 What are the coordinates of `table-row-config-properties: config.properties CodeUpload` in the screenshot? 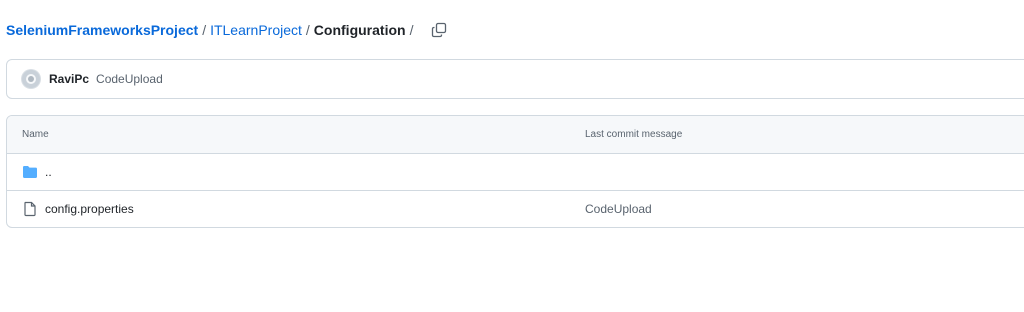 It's located at (515, 208).